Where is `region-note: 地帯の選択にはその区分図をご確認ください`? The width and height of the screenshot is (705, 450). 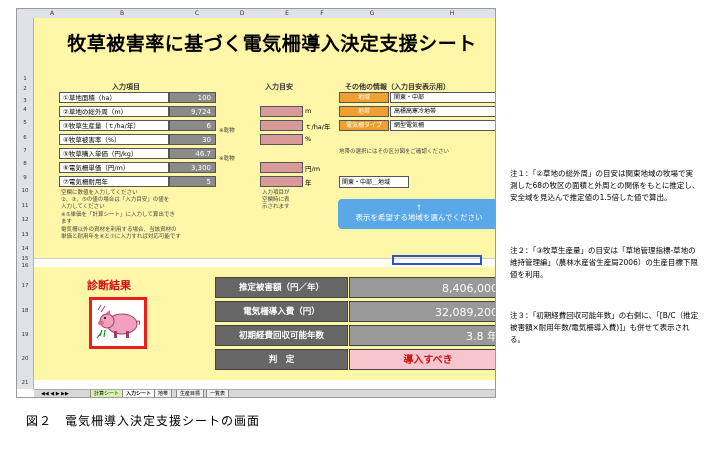 region-note: 地帯の選択にはその区分図をご確認ください is located at coordinates (394, 152).